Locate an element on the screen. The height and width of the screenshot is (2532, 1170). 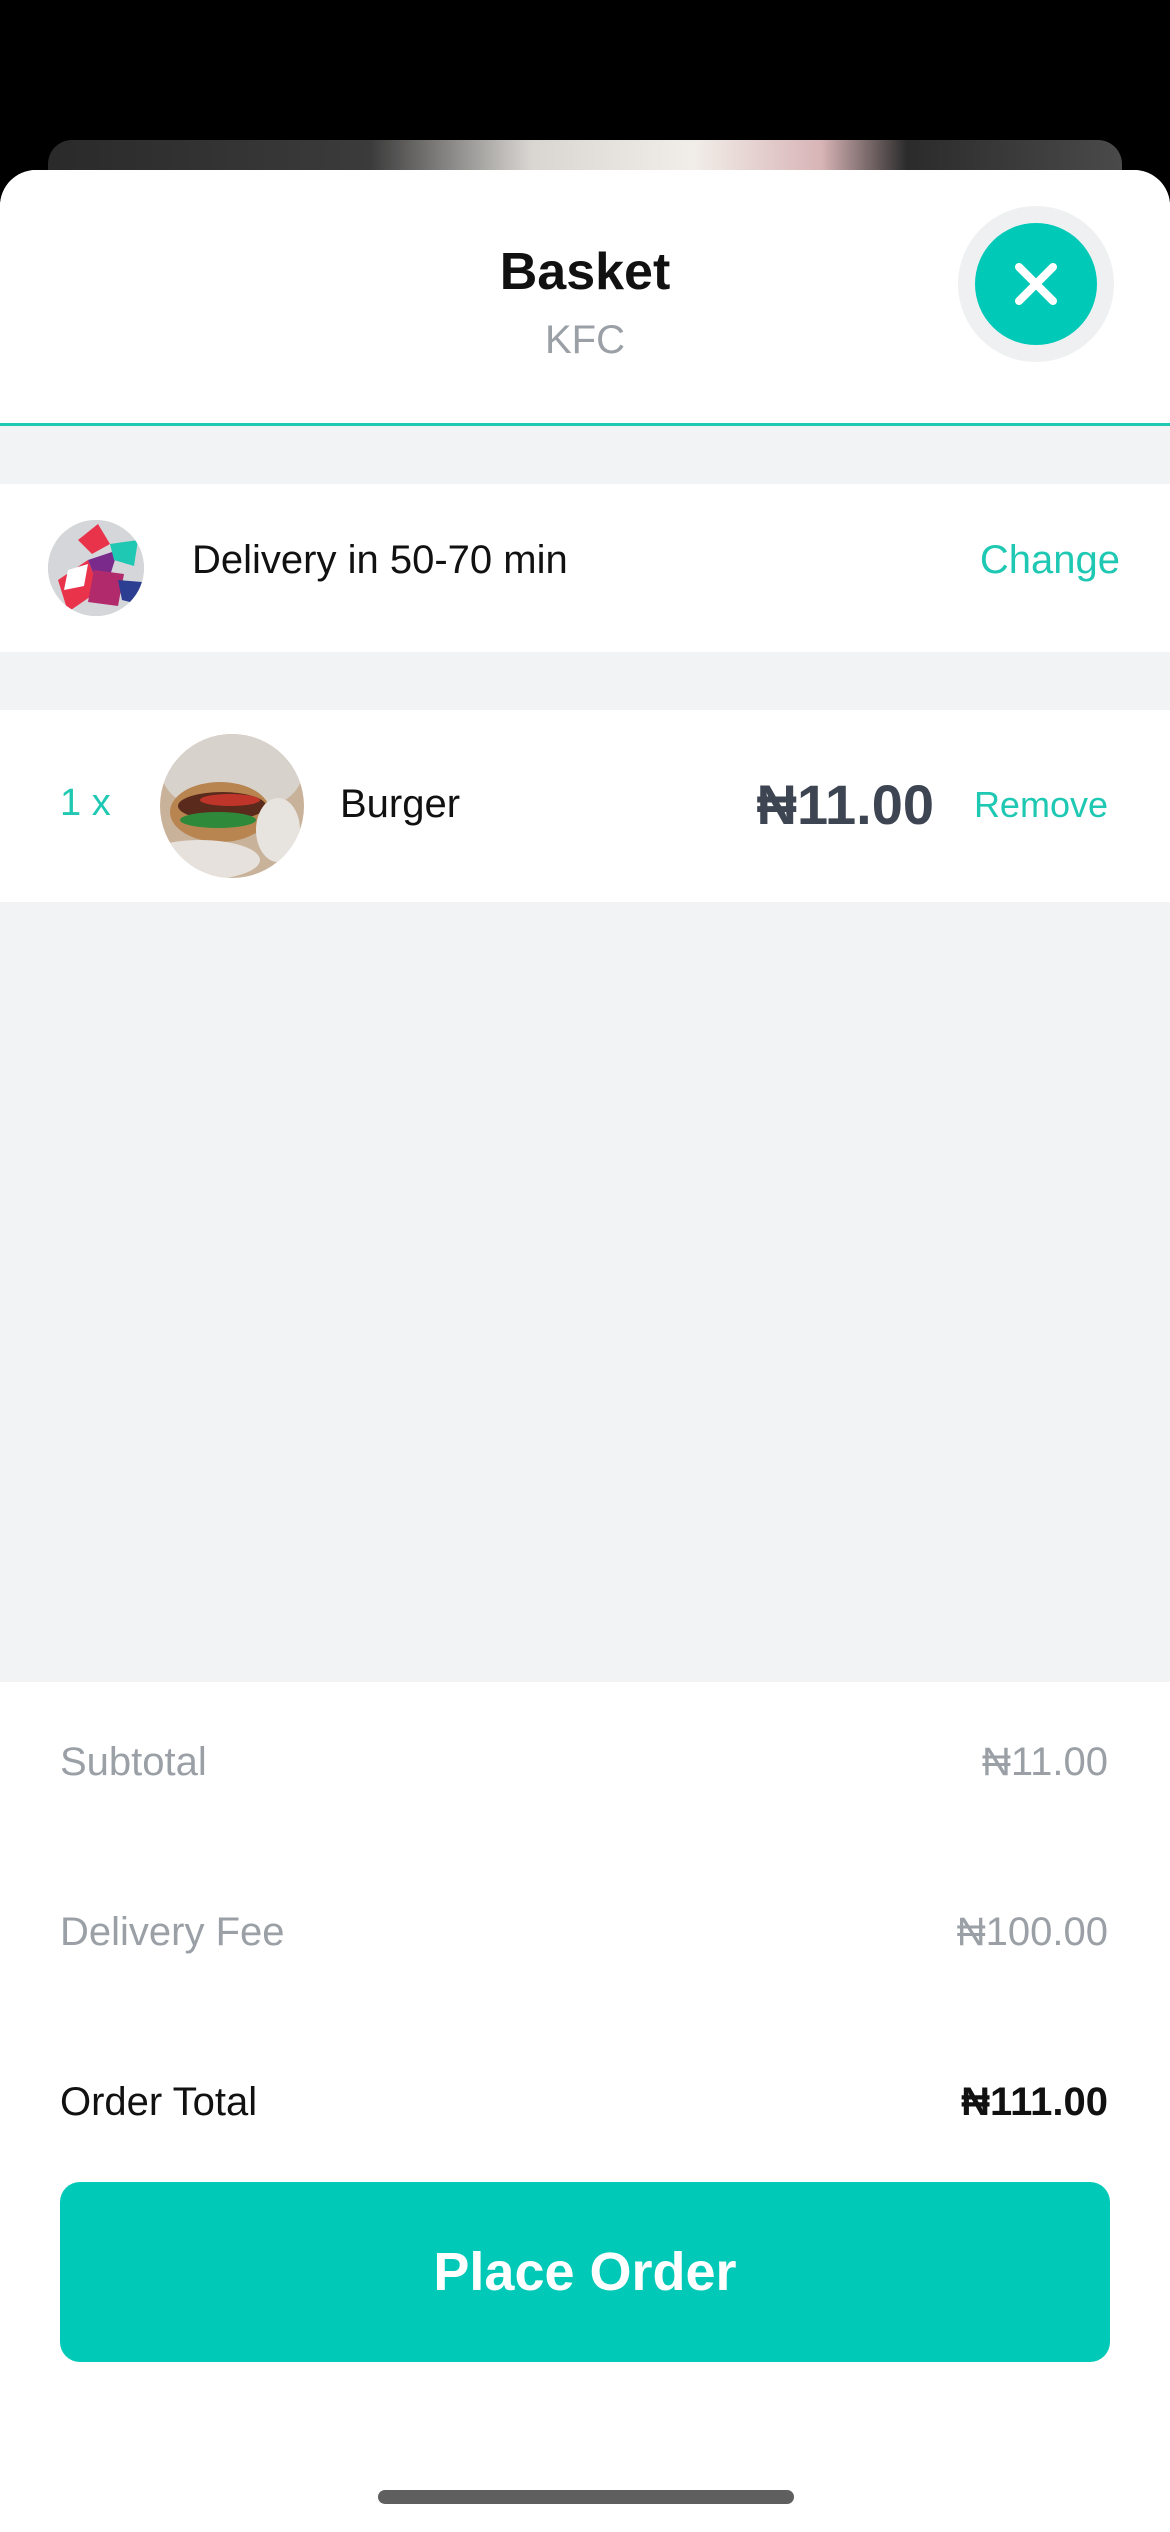
close-button-ring is located at coordinates (1036, 284).